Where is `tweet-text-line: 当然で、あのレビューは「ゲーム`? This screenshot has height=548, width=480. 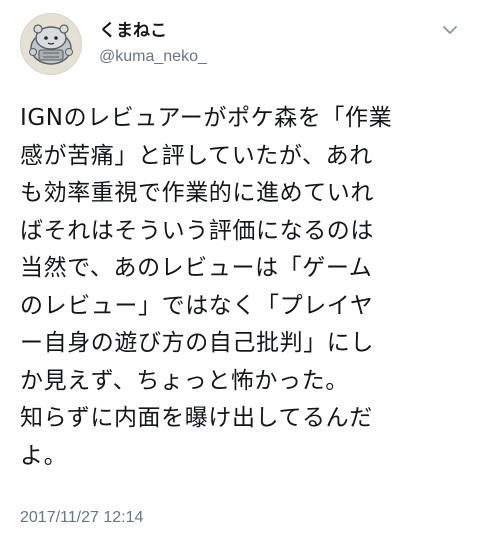
tweet-text-line: 当然で、あのレビューは「ゲーム is located at coordinates (196, 268).